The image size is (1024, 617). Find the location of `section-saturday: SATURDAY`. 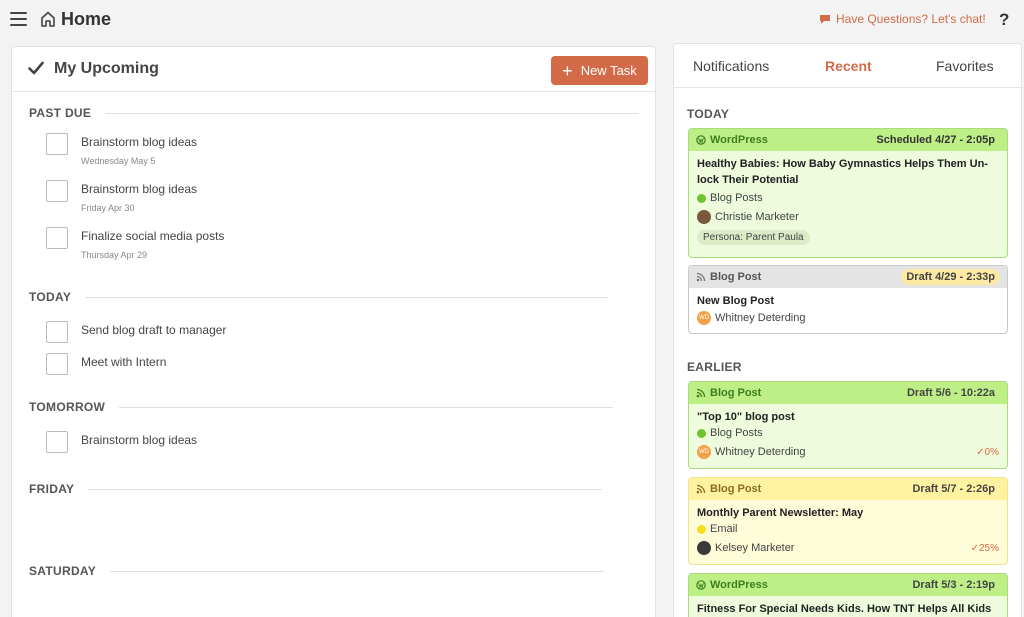

section-saturday: SATURDAY is located at coordinates (317, 571).